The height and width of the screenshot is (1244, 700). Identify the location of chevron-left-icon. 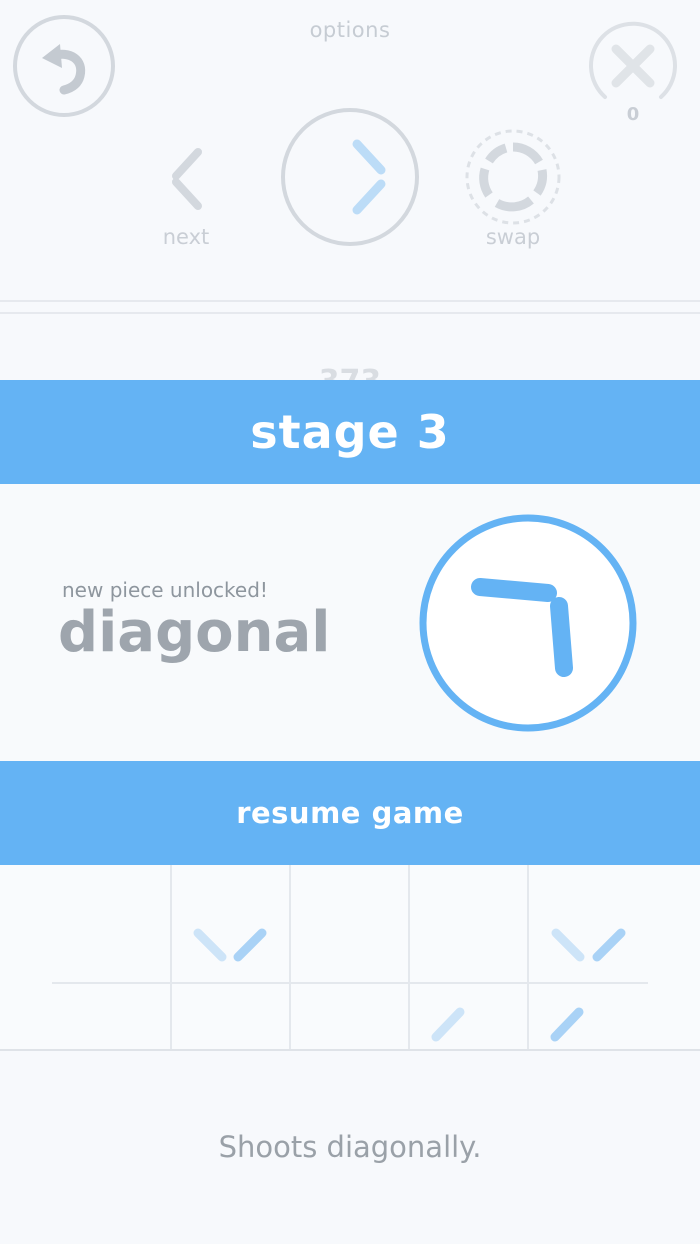
(187, 179).